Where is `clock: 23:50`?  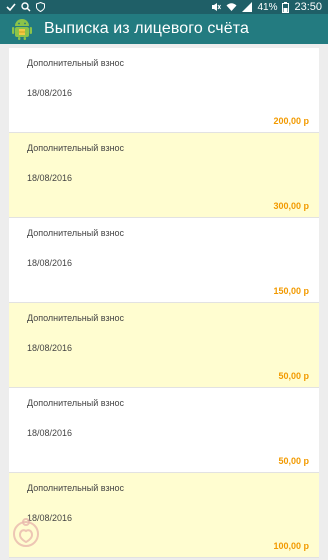 clock: 23:50 is located at coordinates (308, 7).